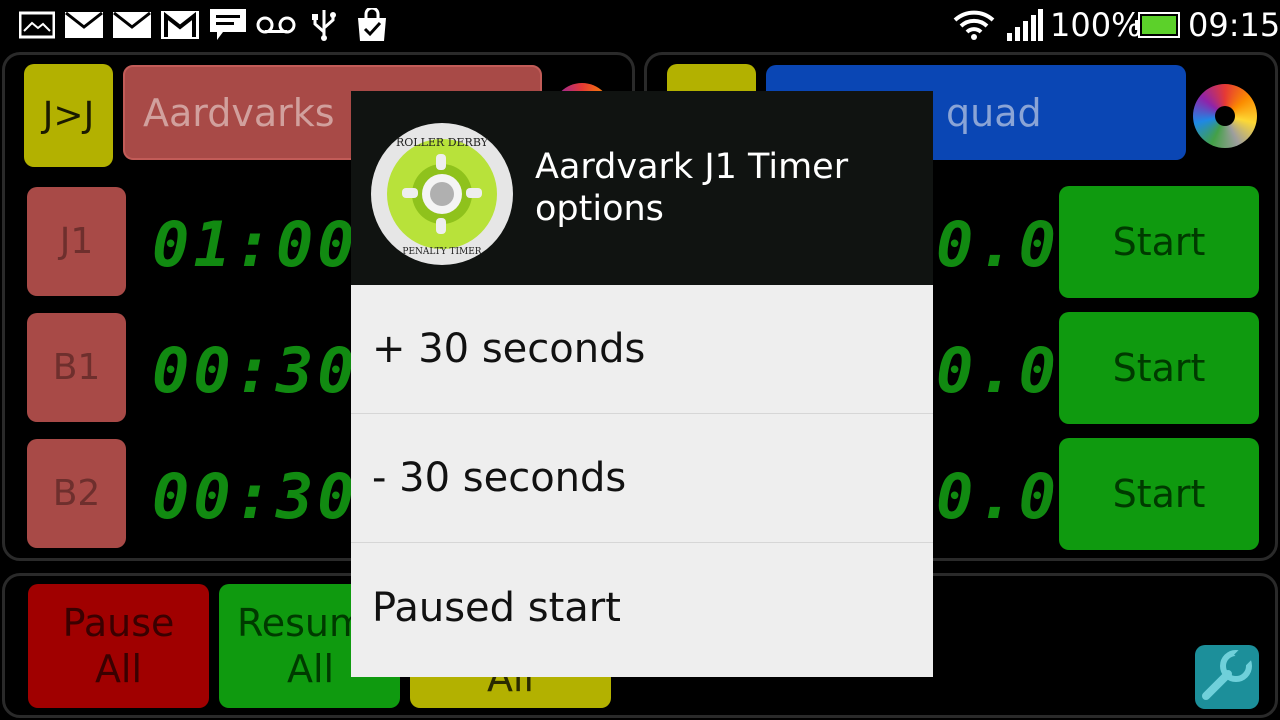 This screenshot has width=1280, height=720. I want to click on logo-text-bottom: PENALTY TIMER, so click(441, 252).